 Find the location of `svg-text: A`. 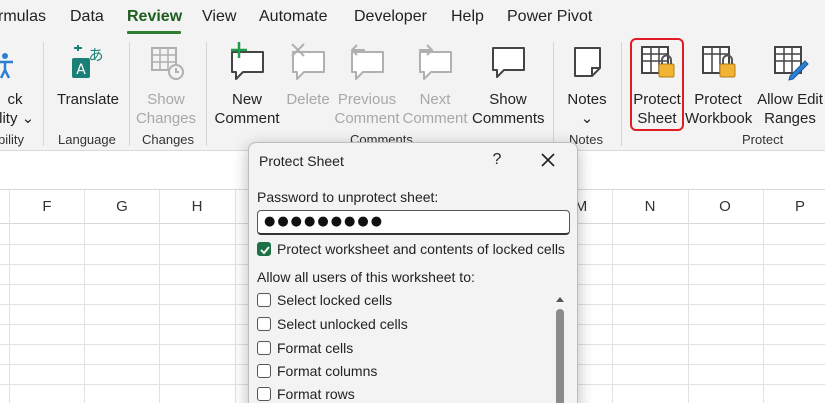

svg-text: A is located at coordinates (81, 70).